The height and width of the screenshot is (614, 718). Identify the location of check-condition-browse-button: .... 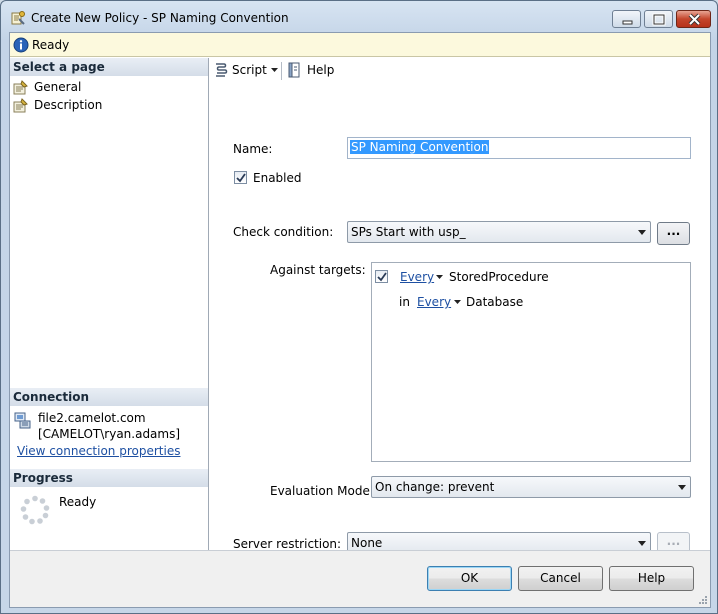
(673, 233).